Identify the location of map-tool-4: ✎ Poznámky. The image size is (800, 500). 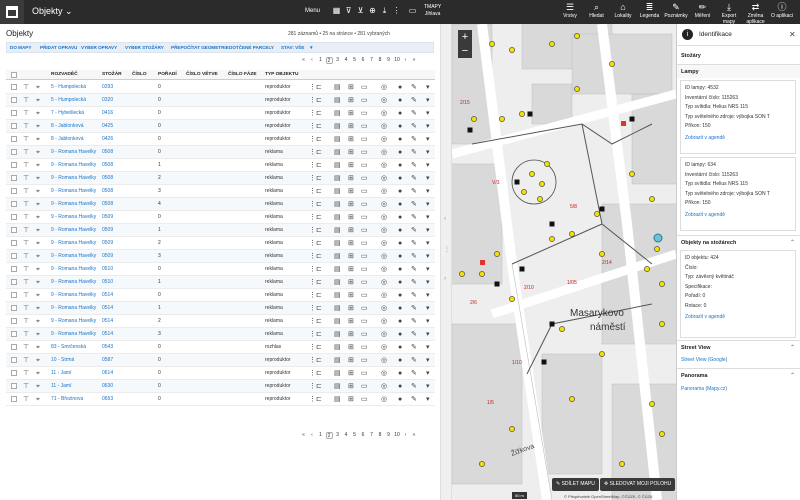
(676, 10).